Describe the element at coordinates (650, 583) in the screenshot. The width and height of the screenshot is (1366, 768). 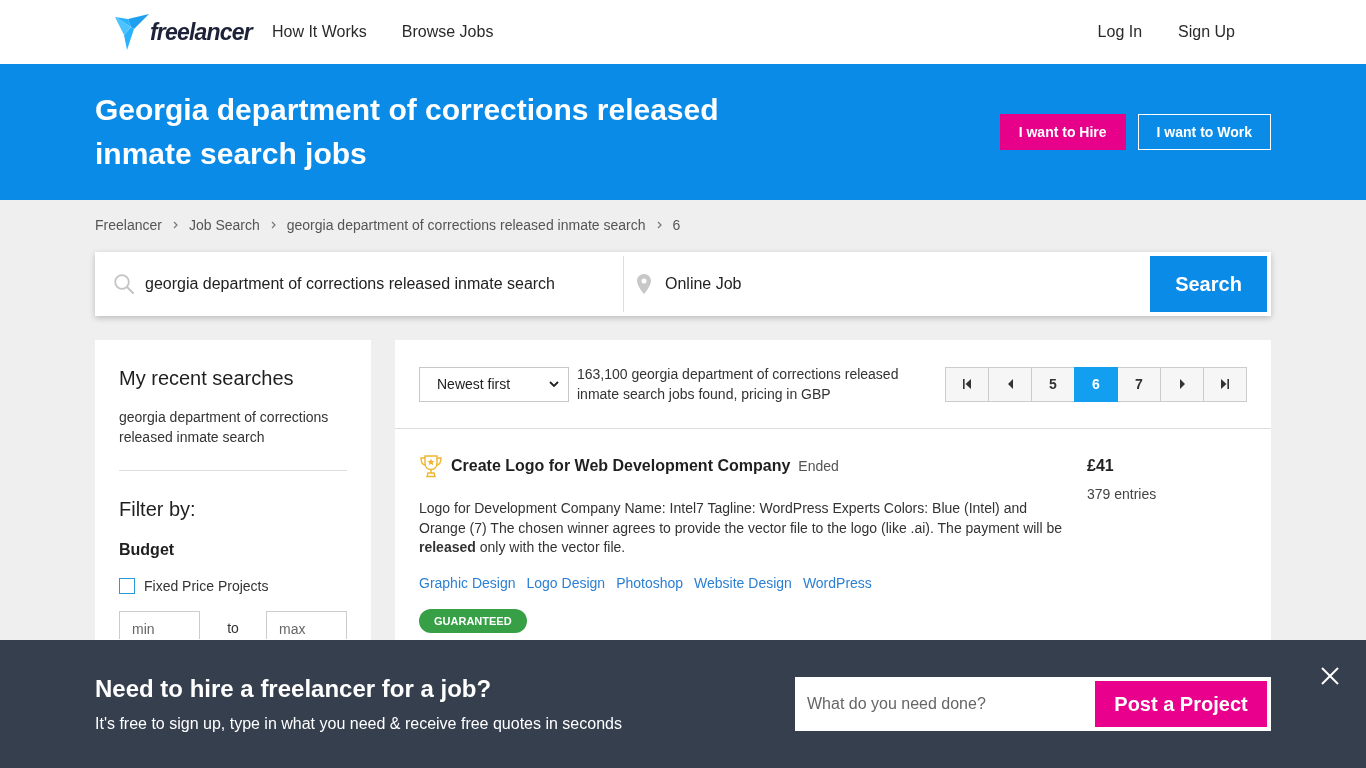
I see `skill-tag-link: Photoshop` at that location.